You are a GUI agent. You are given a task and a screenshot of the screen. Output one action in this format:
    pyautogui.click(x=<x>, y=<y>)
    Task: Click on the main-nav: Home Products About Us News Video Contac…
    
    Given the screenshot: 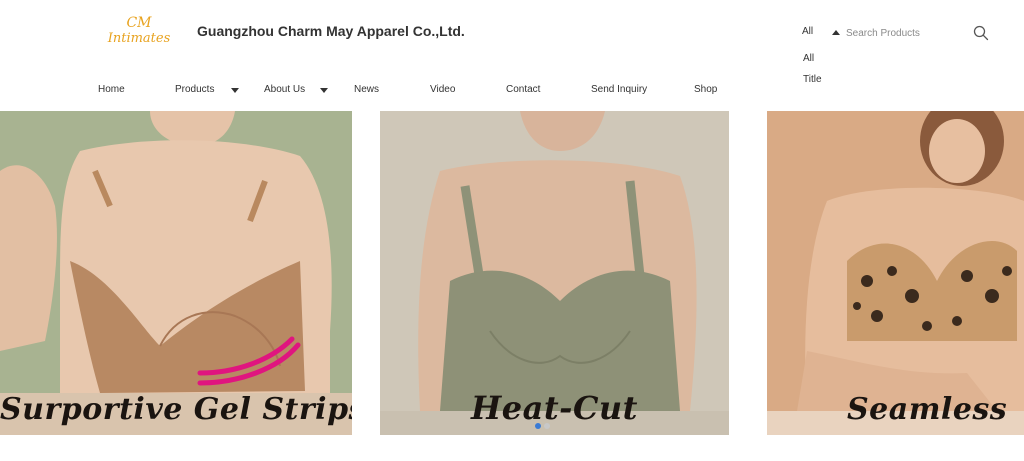 What is the action you would take?
    pyautogui.click(x=512, y=92)
    